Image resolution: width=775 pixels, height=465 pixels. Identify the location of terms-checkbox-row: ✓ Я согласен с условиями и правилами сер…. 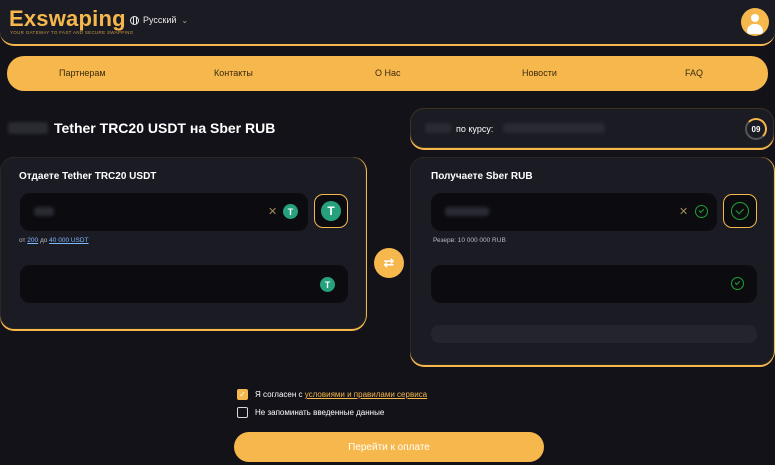
(332, 394).